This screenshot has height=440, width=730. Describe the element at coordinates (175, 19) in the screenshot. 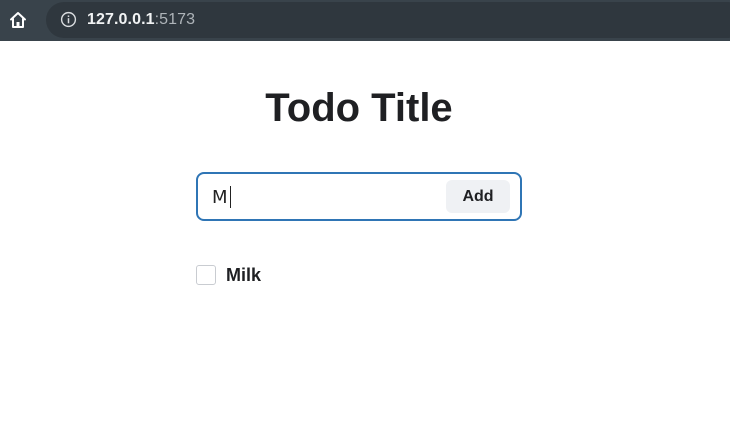

I see `url-port: :5173` at that location.